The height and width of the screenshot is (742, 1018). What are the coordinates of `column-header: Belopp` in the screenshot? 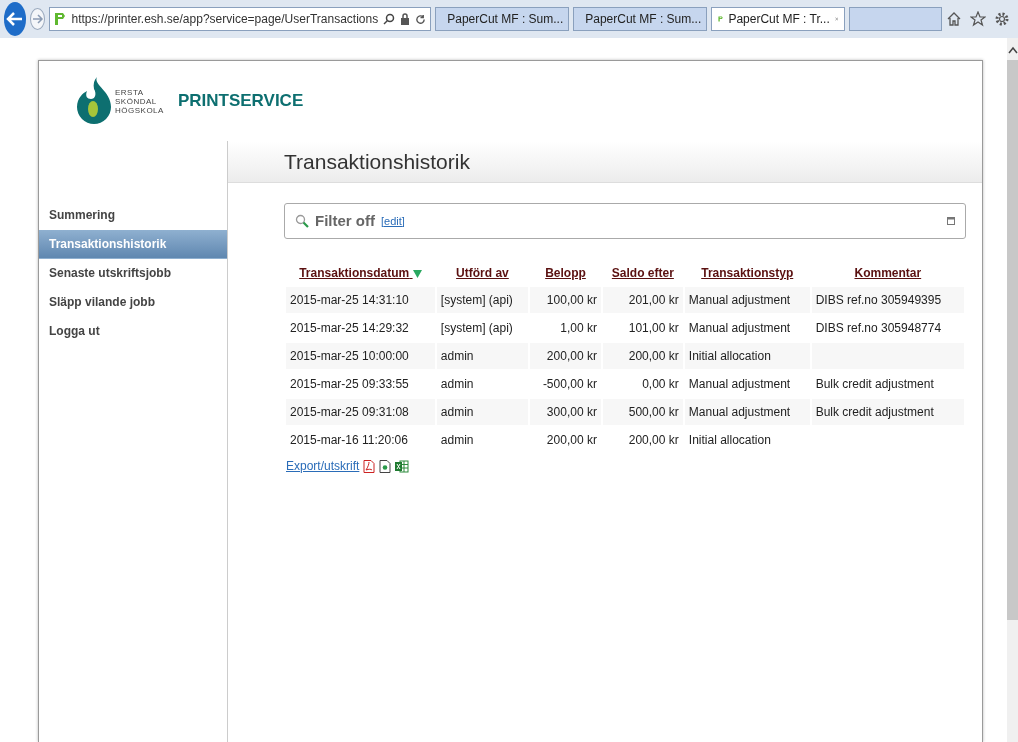 It's located at (565, 273).